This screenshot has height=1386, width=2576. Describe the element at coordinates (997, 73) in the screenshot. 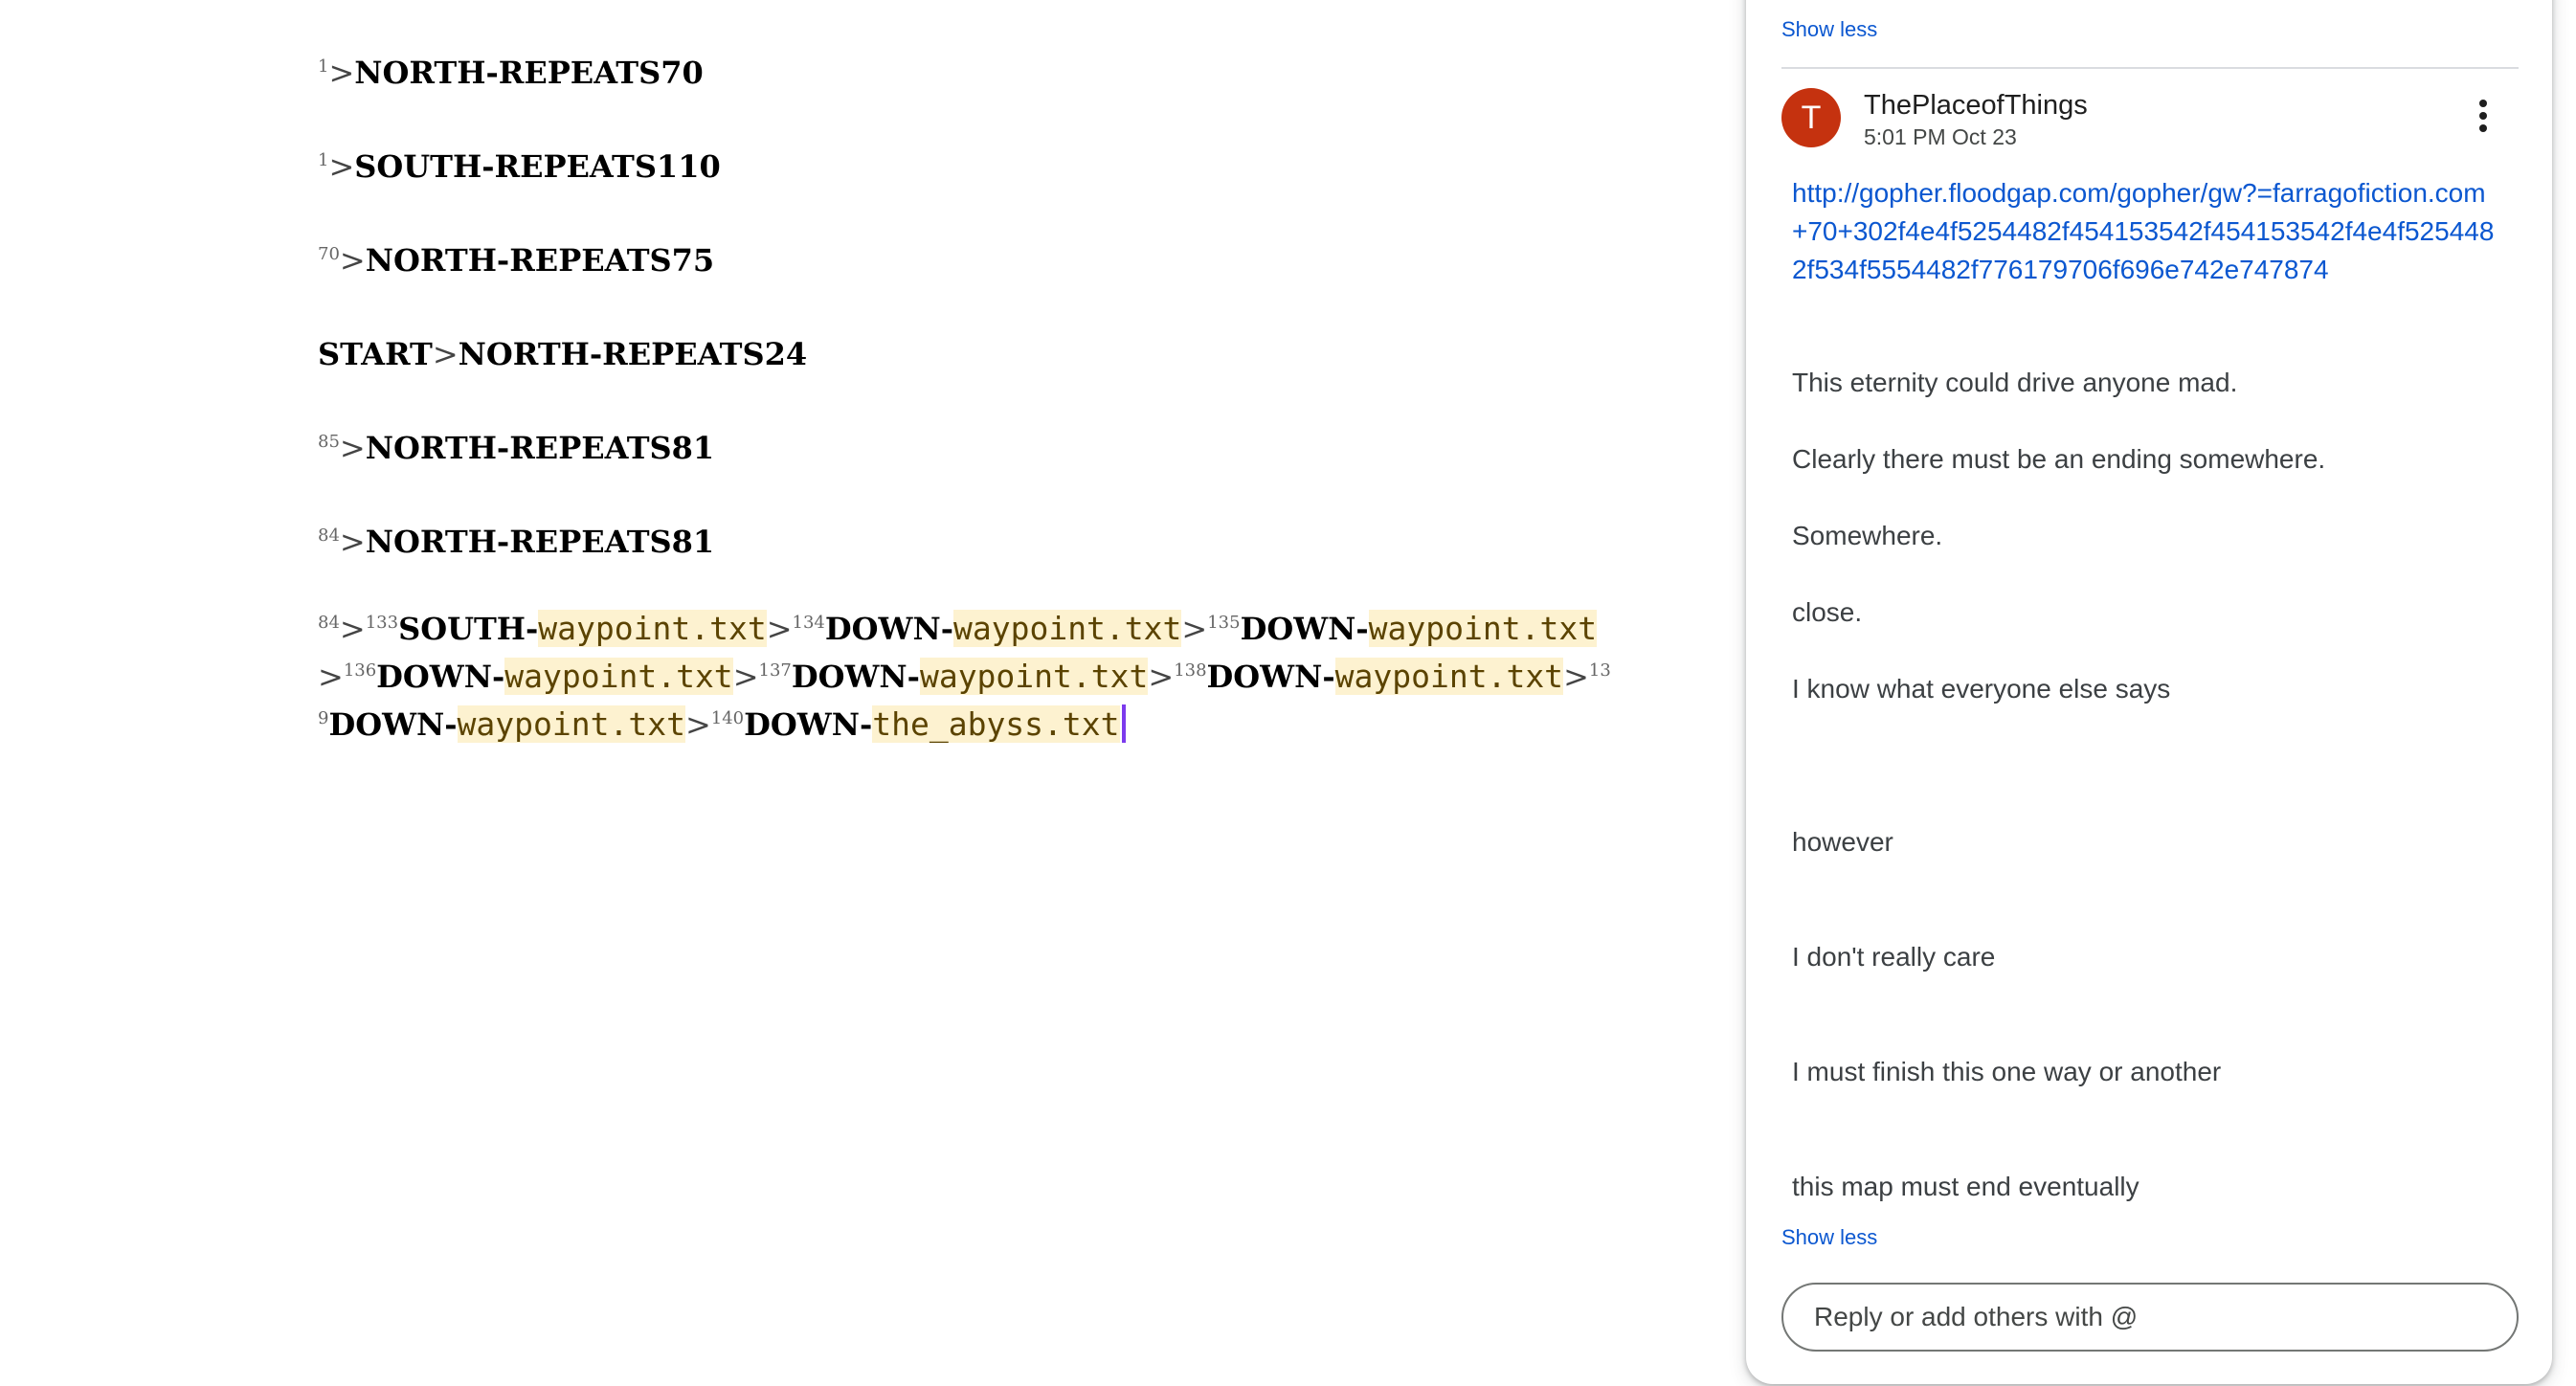

I see `doc-line: 1>NORTH-REPEATS70` at that location.